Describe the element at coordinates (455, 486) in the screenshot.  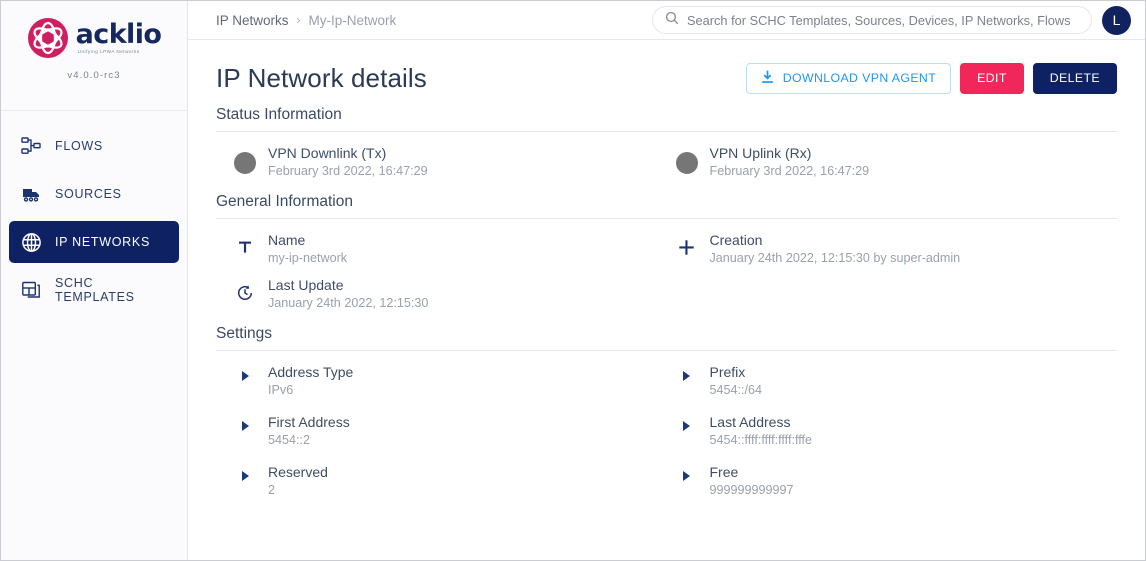
I see `settings-item-reserved: Reserved 2` at that location.